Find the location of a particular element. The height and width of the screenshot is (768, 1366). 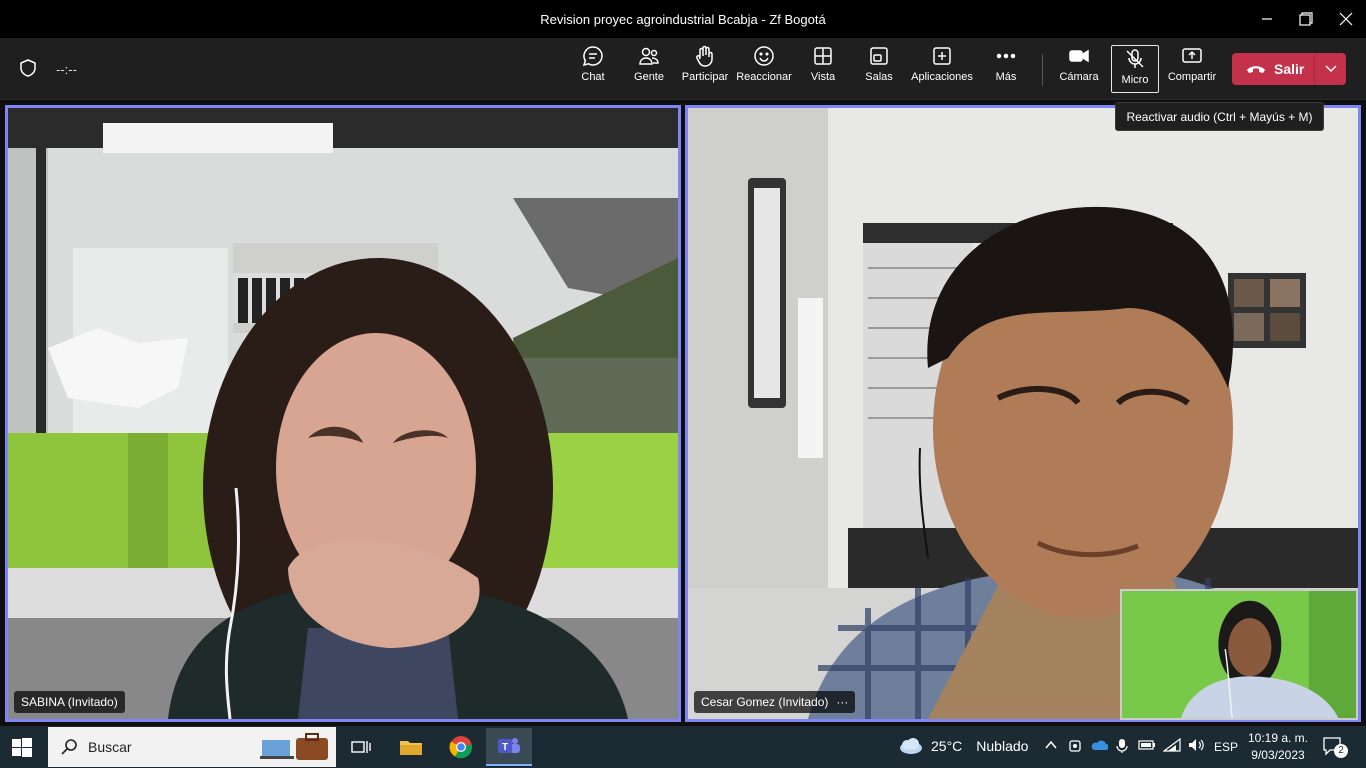

leave-label: Salir is located at coordinates (1289, 69).